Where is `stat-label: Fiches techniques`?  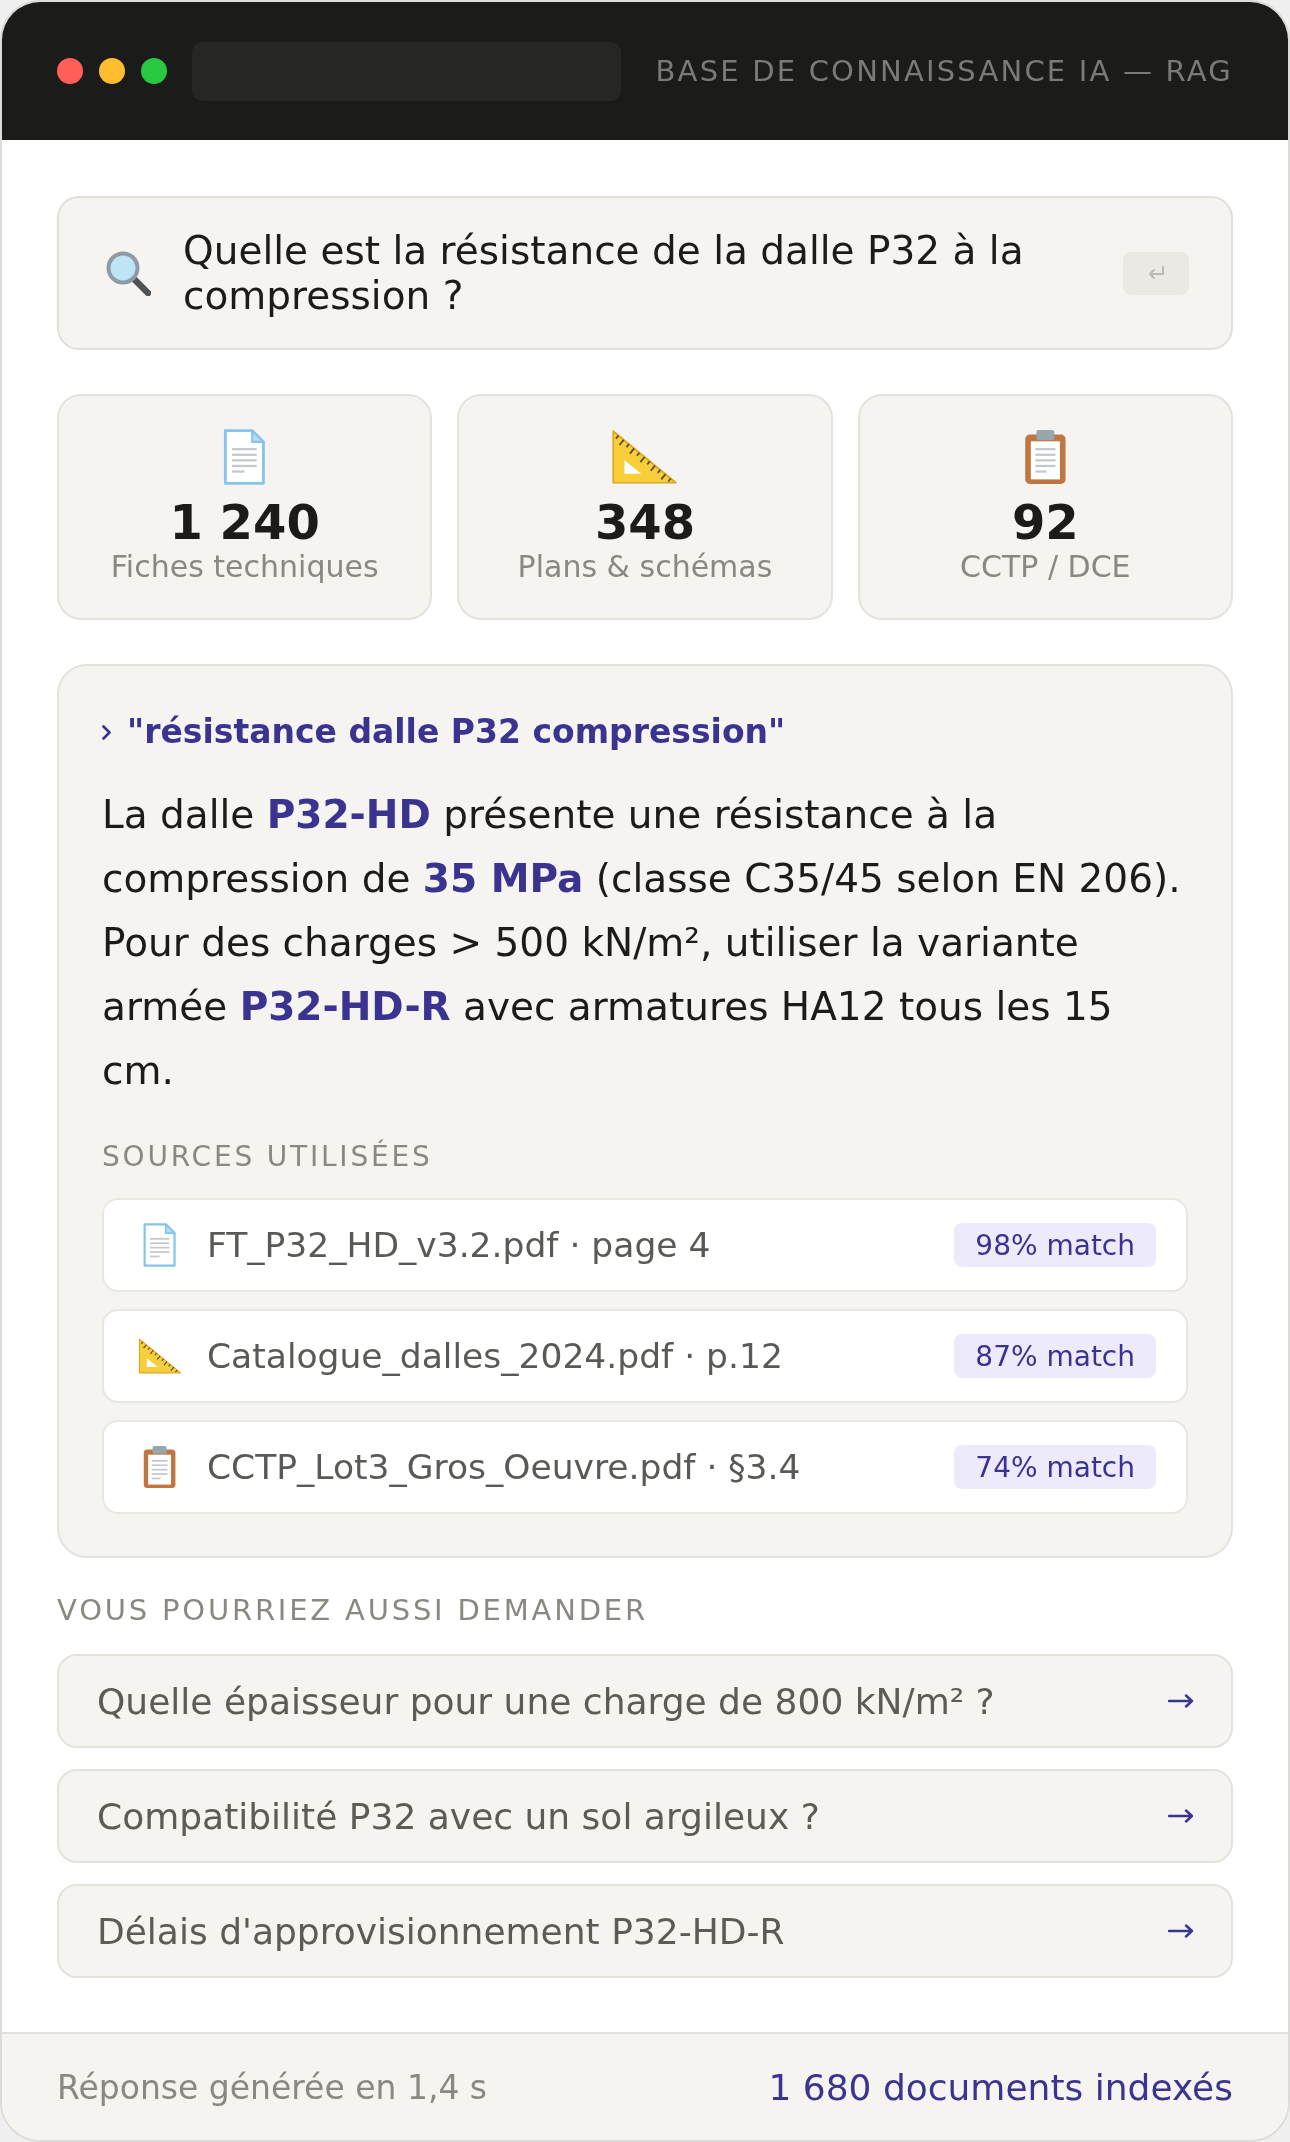 stat-label: Fiches techniques is located at coordinates (244, 567).